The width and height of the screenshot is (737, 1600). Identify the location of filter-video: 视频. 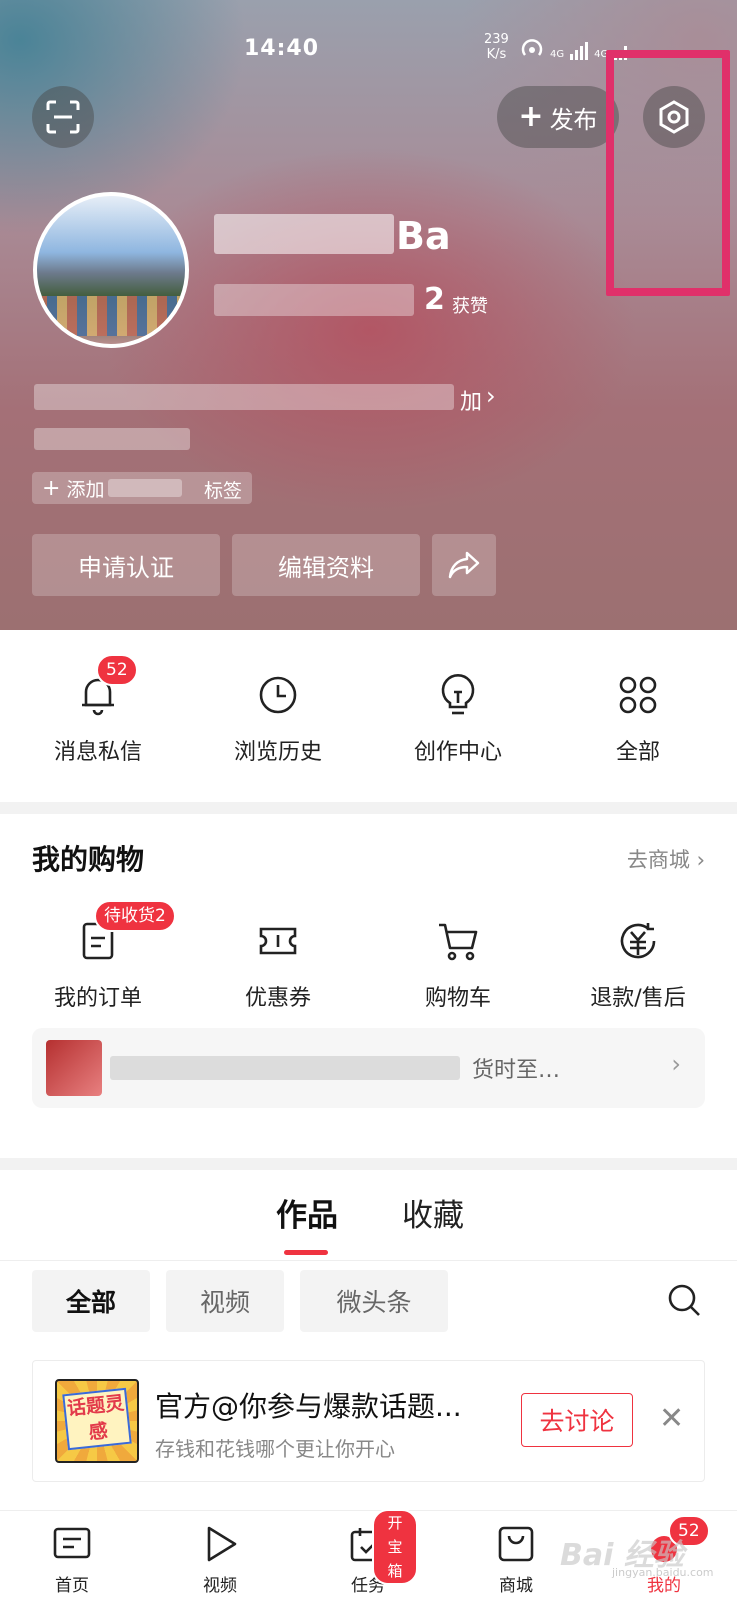
(225, 1301).